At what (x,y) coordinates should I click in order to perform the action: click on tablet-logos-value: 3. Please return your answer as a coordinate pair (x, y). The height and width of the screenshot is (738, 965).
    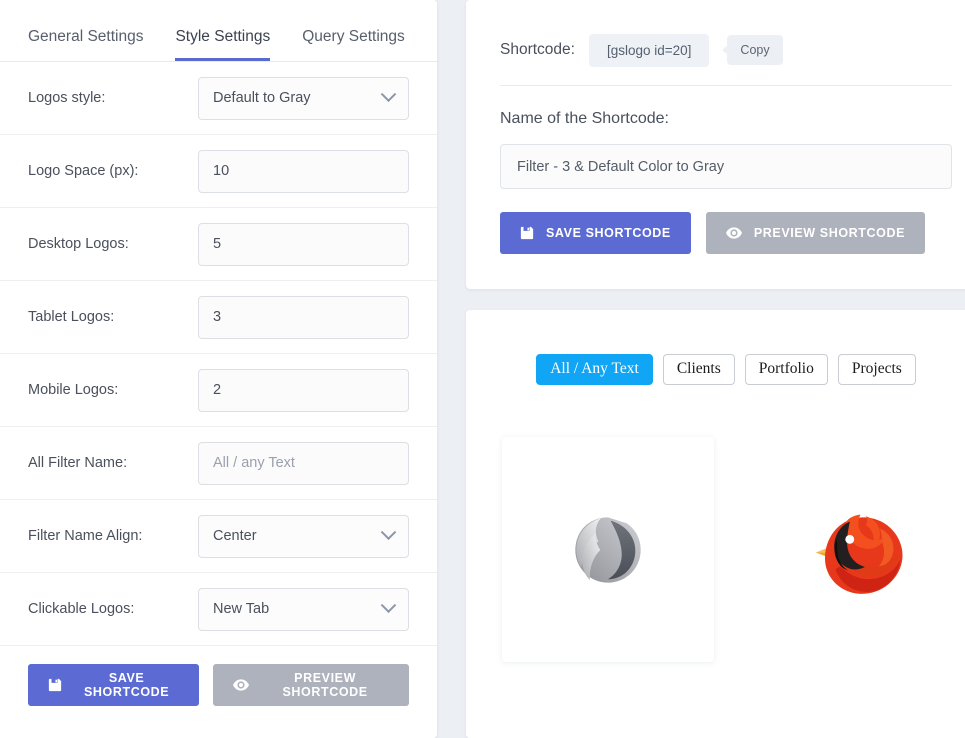
    Looking at the image, I should click on (217, 317).